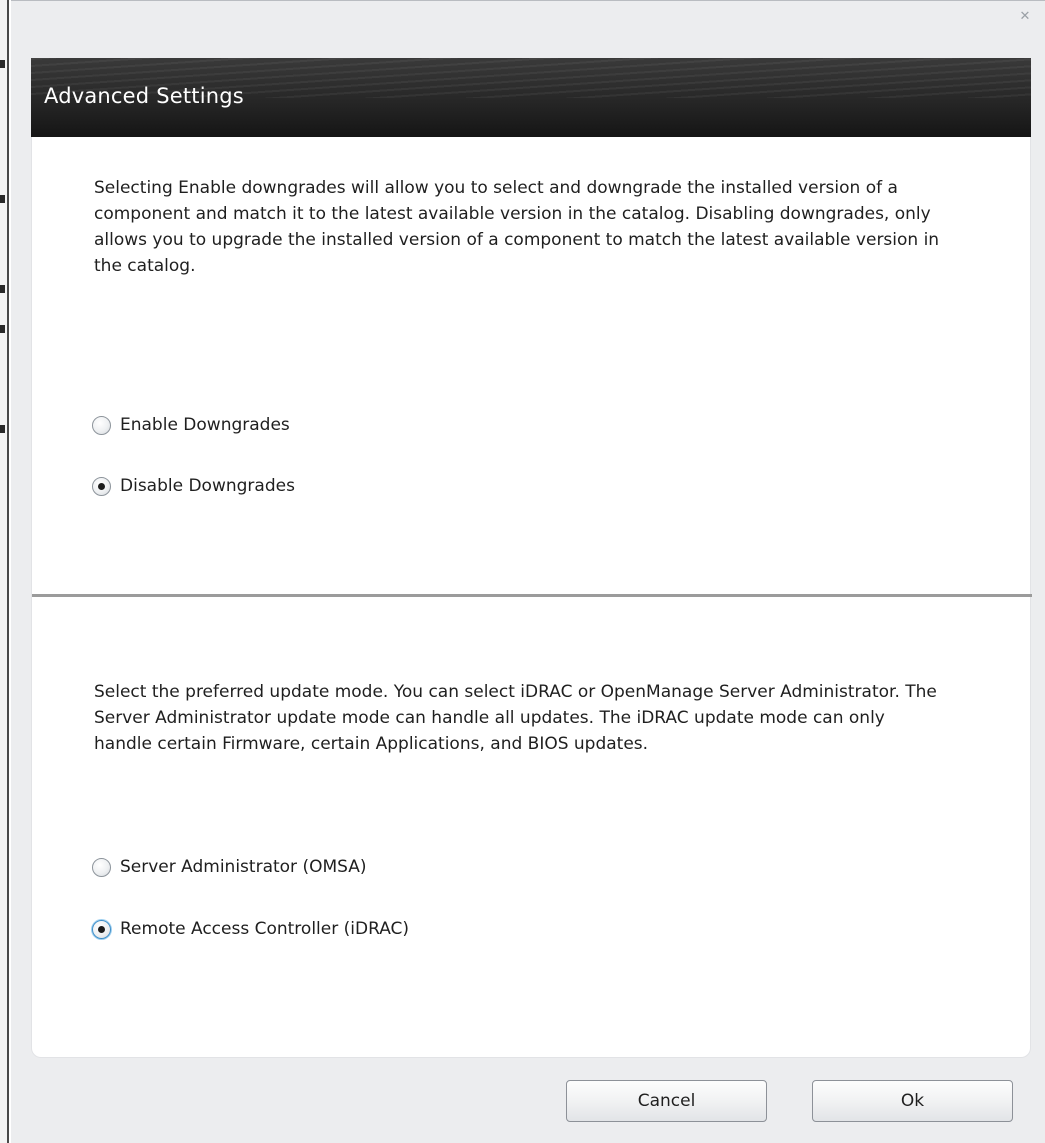 This screenshot has width=1045, height=1143. What do you see at coordinates (101, 486) in the screenshot?
I see `disable-downgrades-radio` at bounding box center [101, 486].